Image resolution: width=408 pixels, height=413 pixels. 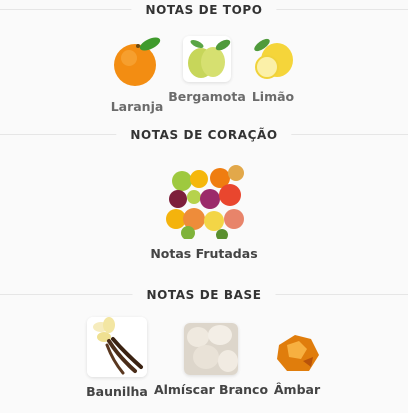 What do you see at coordinates (273, 59) in the screenshot?
I see `lemon-icon` at bounding box center [273, 59].